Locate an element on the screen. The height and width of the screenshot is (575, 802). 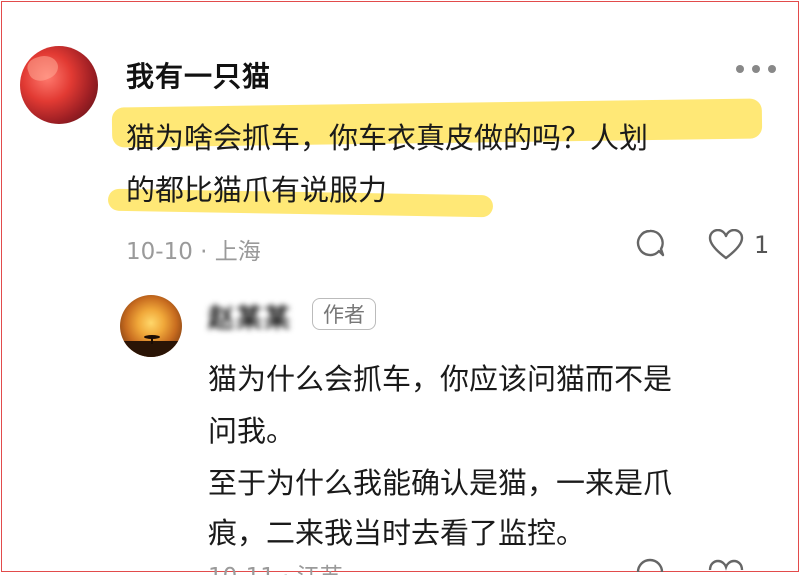
reply-avatar is located at coordinates (151, 326).